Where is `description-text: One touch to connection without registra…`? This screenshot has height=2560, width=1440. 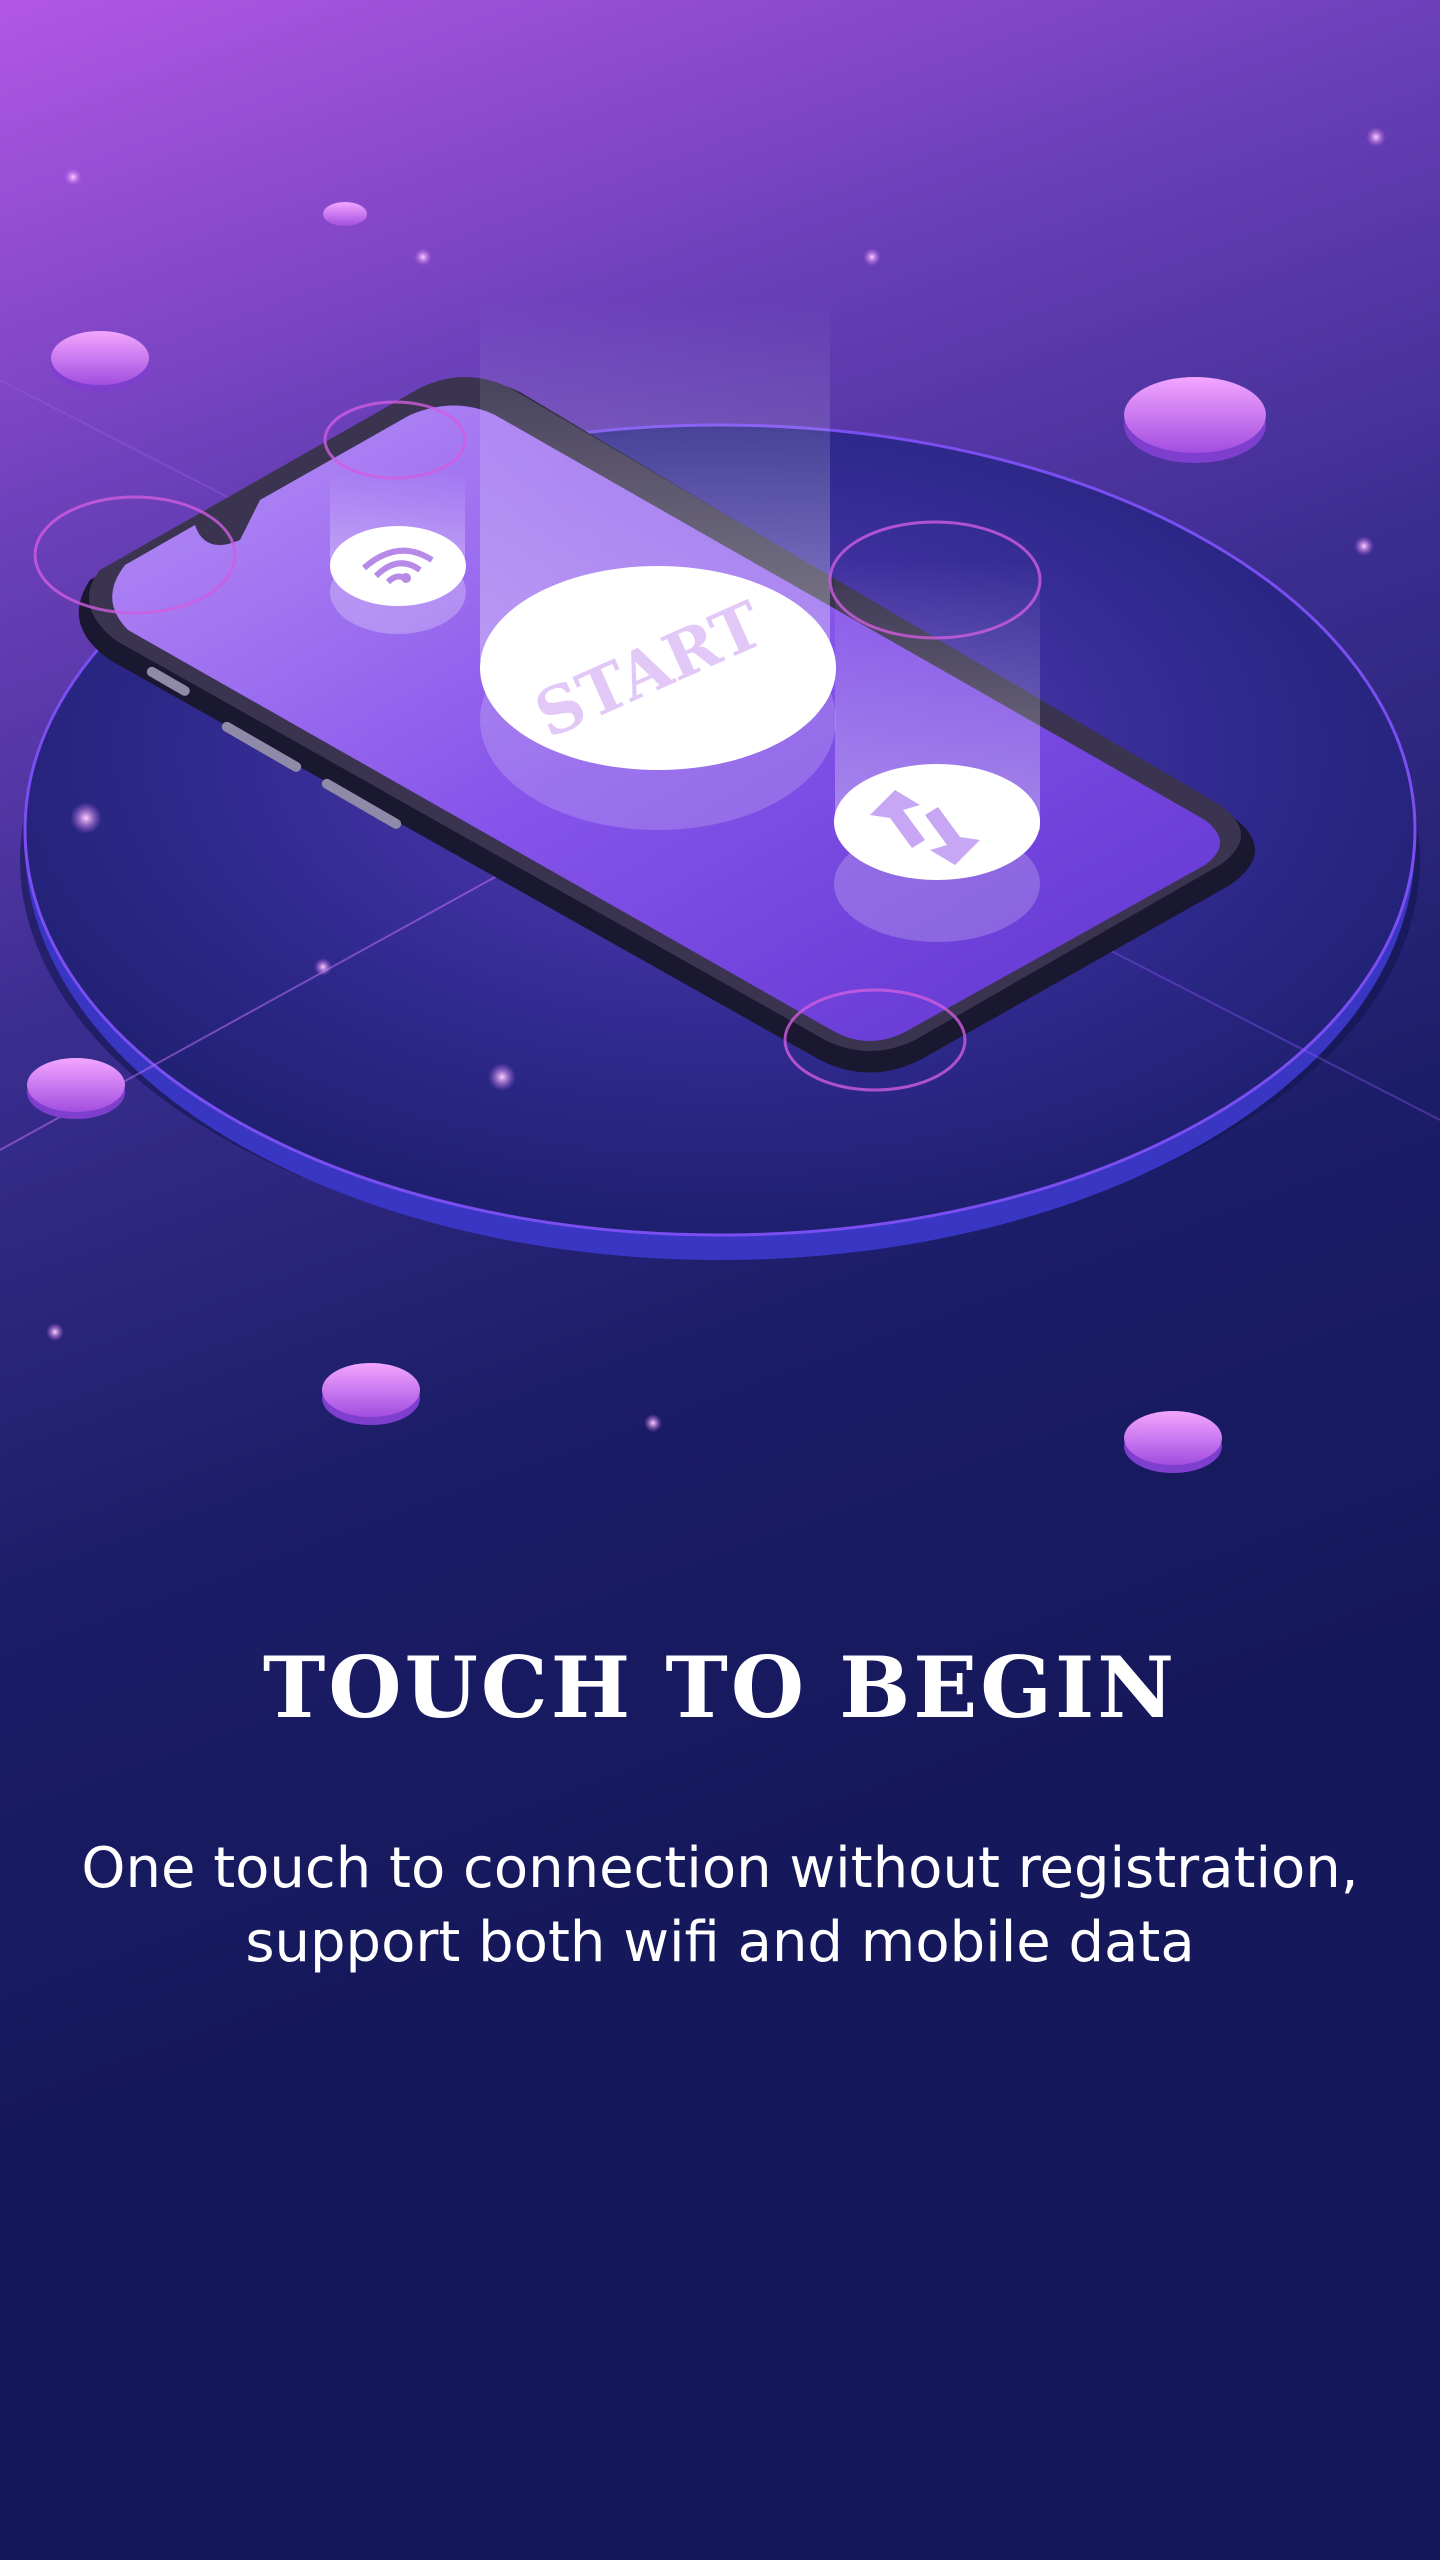
description-text: One touch to connection without registra… is located at coordinates (720, 1906).